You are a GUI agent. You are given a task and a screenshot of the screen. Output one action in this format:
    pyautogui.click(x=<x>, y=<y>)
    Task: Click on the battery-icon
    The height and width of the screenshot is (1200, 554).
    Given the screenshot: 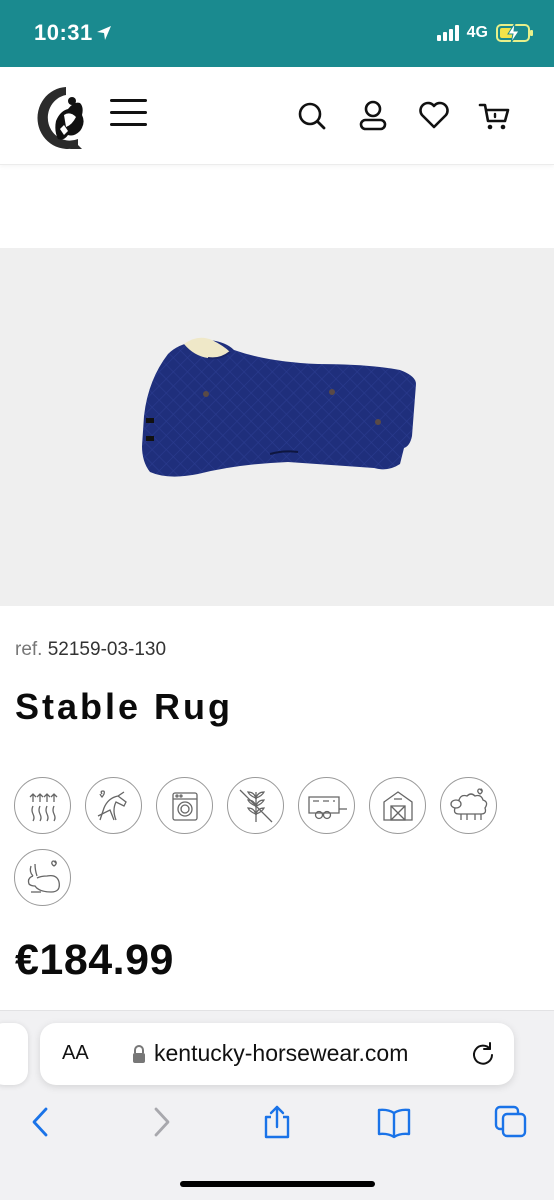 What is the action you would take?
    pyautogui.click(x=514, y=33)
    